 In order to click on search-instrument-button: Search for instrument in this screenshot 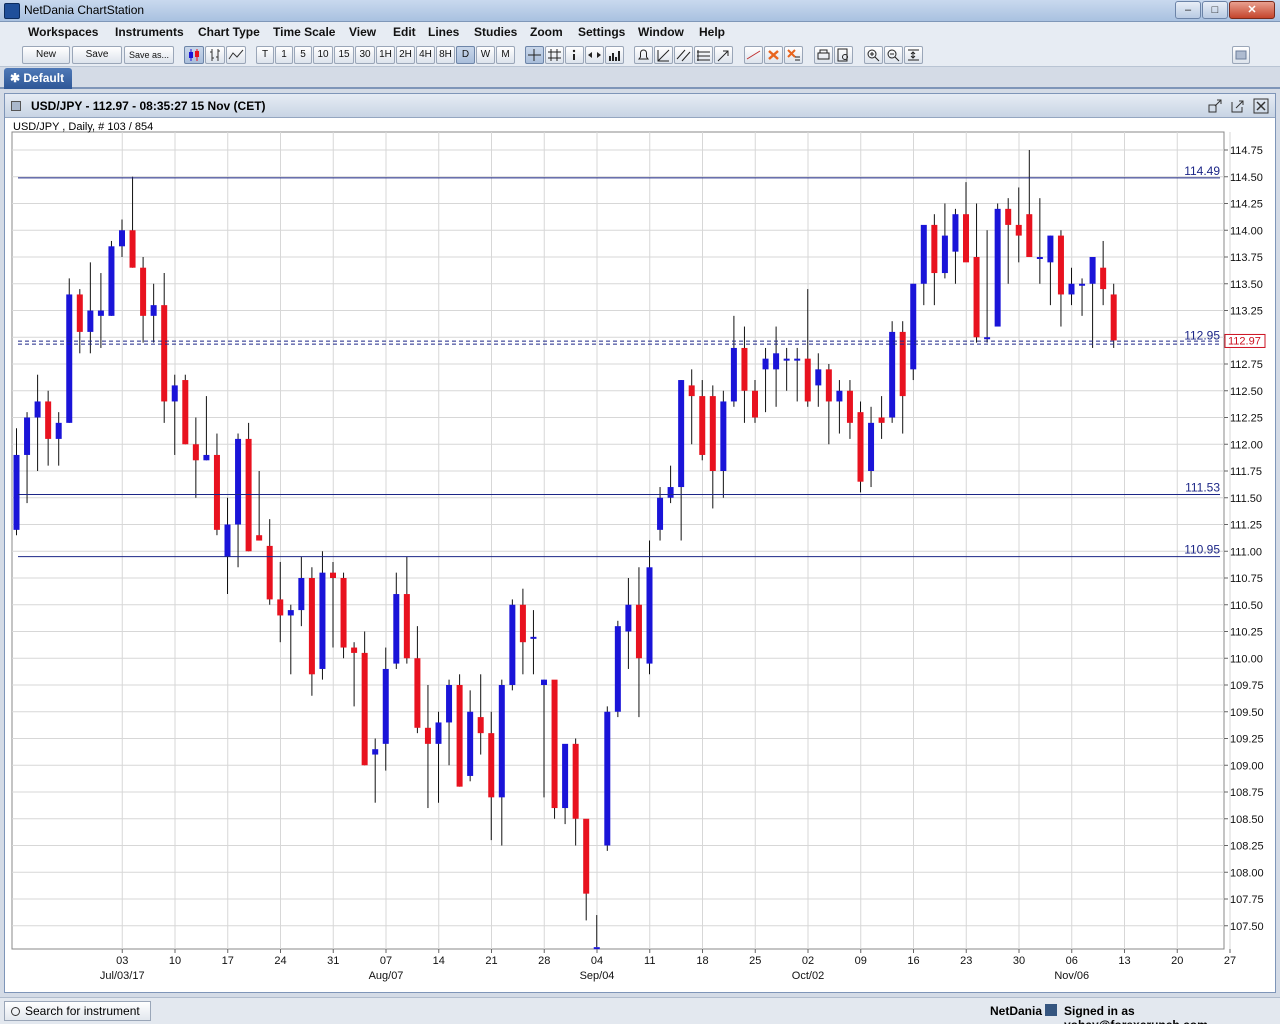, I will do `click(77, 1011)`.